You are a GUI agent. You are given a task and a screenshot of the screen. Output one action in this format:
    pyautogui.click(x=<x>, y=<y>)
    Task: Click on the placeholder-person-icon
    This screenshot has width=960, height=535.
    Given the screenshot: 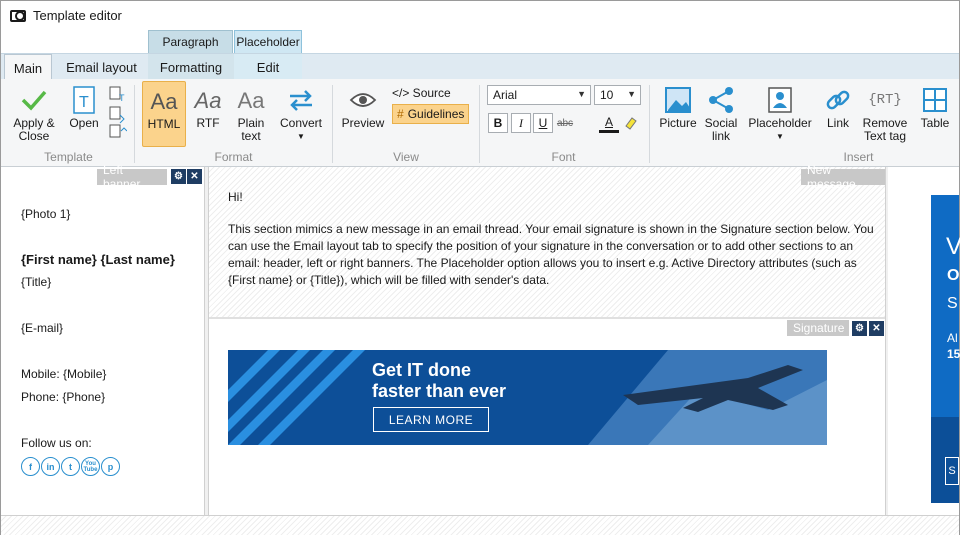 What is the action you would take?
    pyautogui.click(x=780, y=100)
    